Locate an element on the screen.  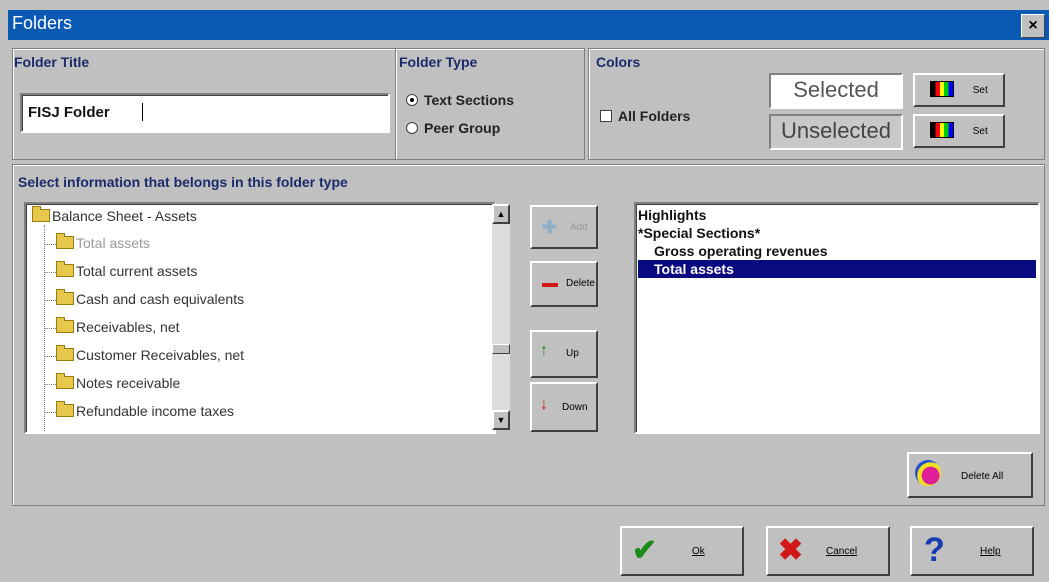
radio-text-sections-label: Text Sections is located at coordinates (469, 100).